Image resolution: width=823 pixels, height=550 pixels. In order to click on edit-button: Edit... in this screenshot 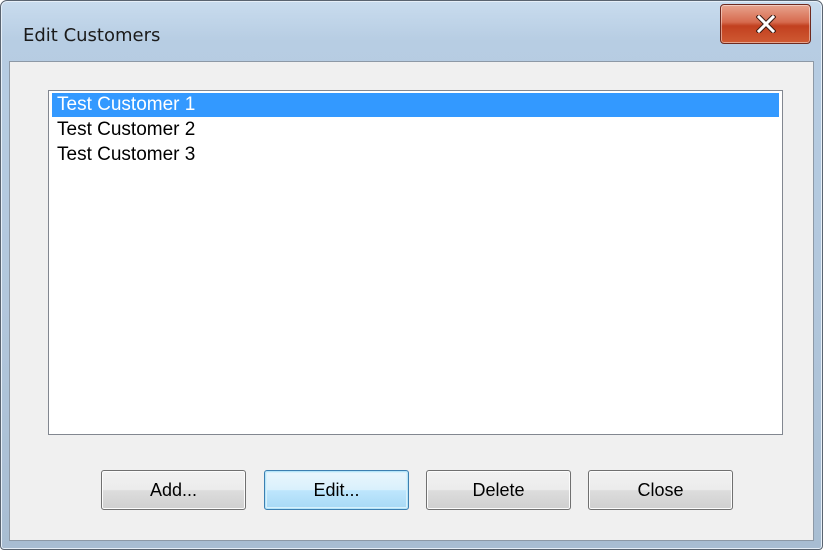, I will do `click(336, 490)`.